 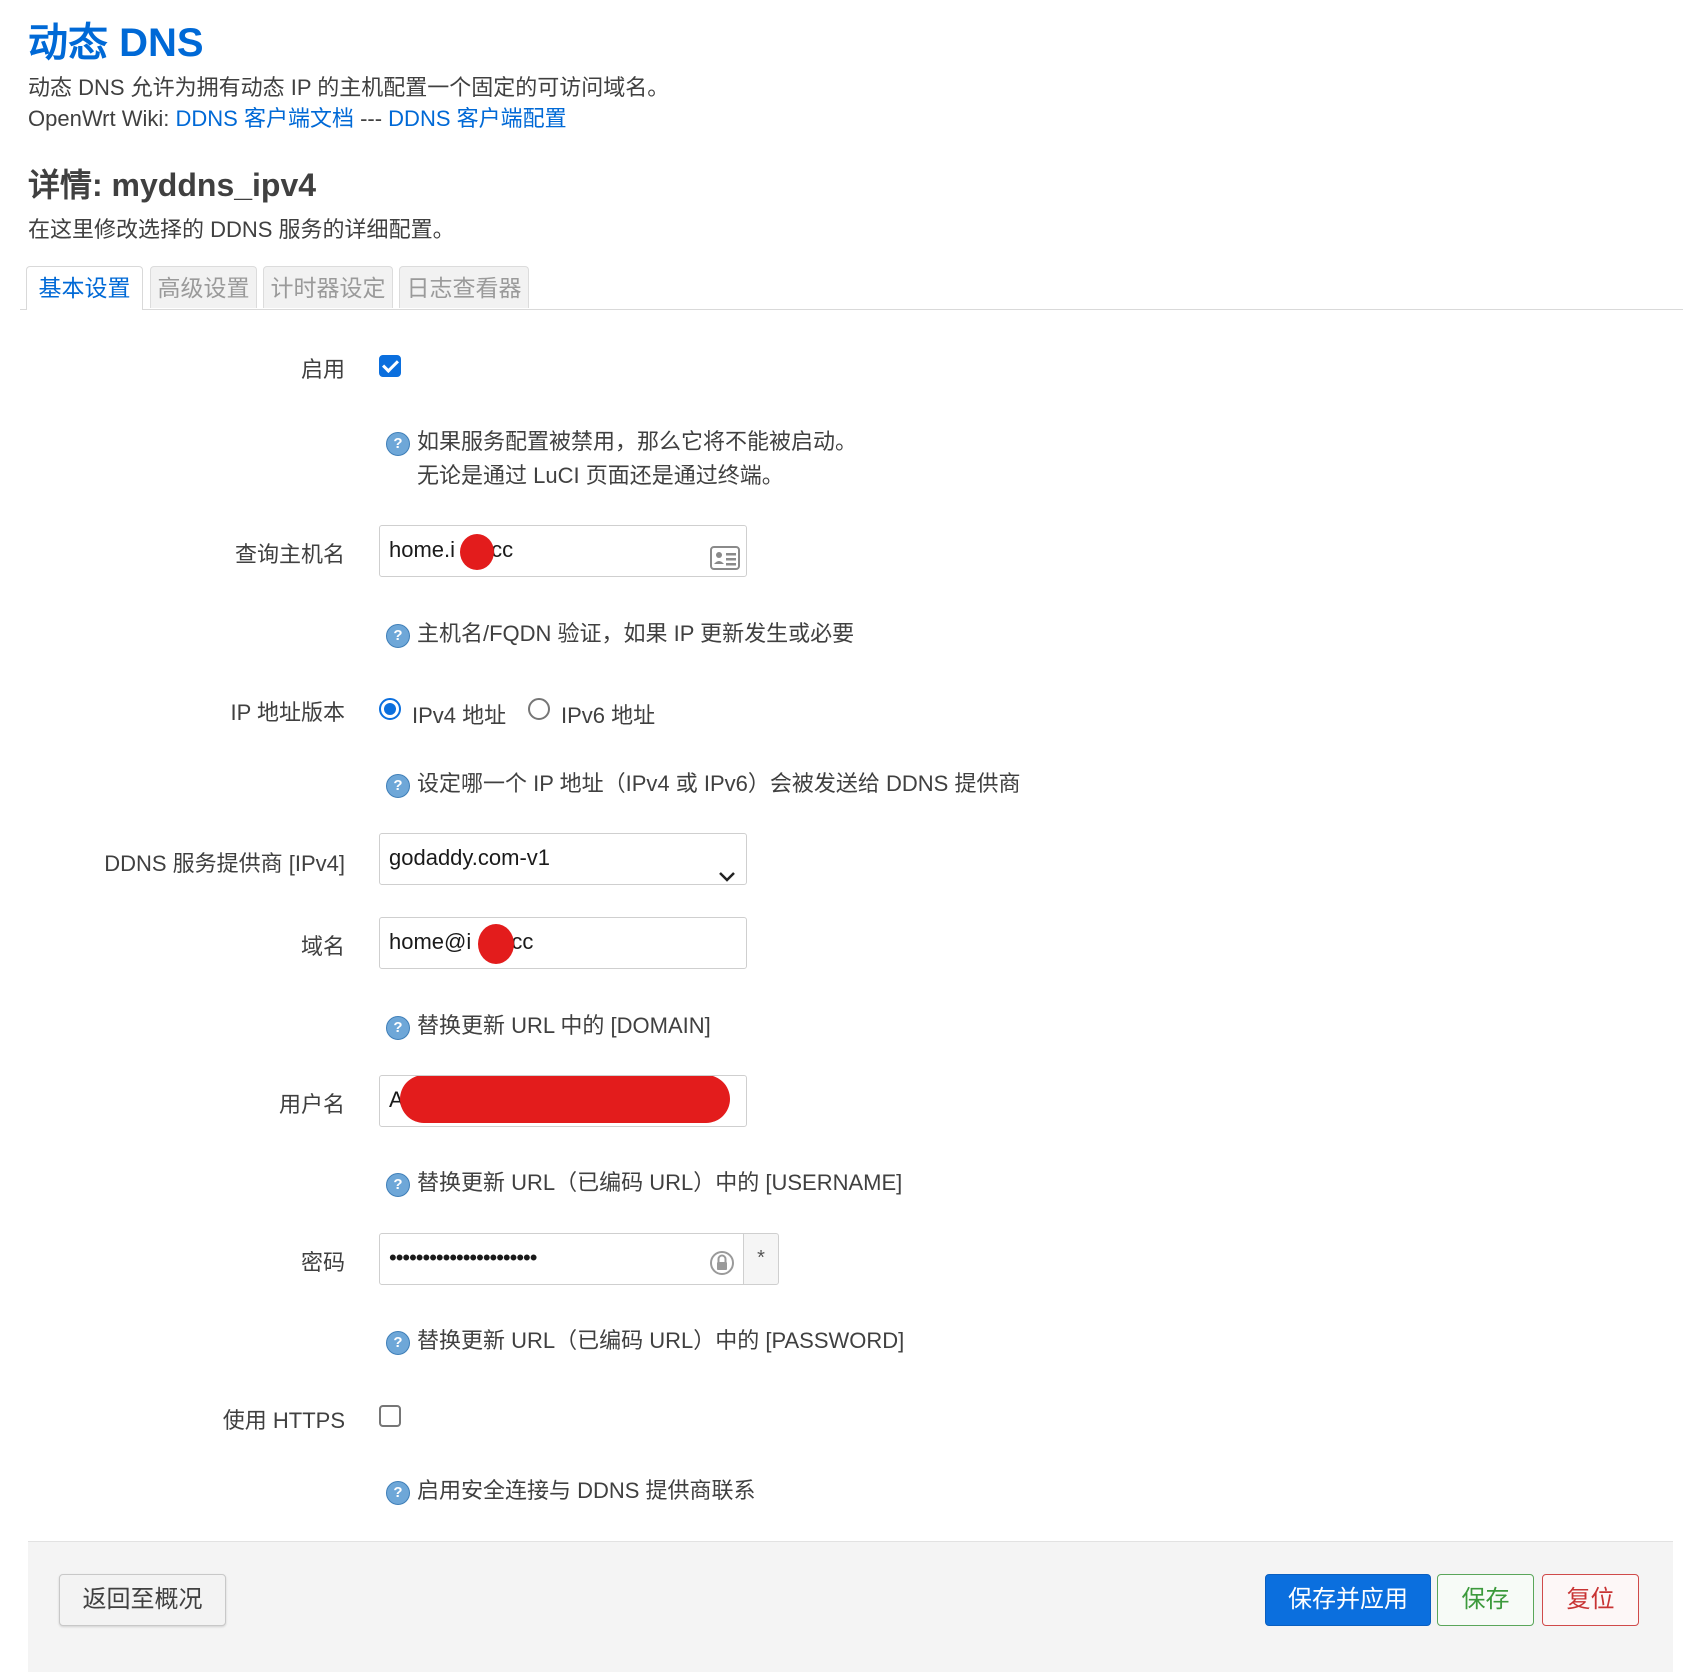 What do you see at coordinates (477, 118) in the screenshot?
I see `ddns-client-config-link: DDNS 客户端配置` at bounding box center [477, 118].